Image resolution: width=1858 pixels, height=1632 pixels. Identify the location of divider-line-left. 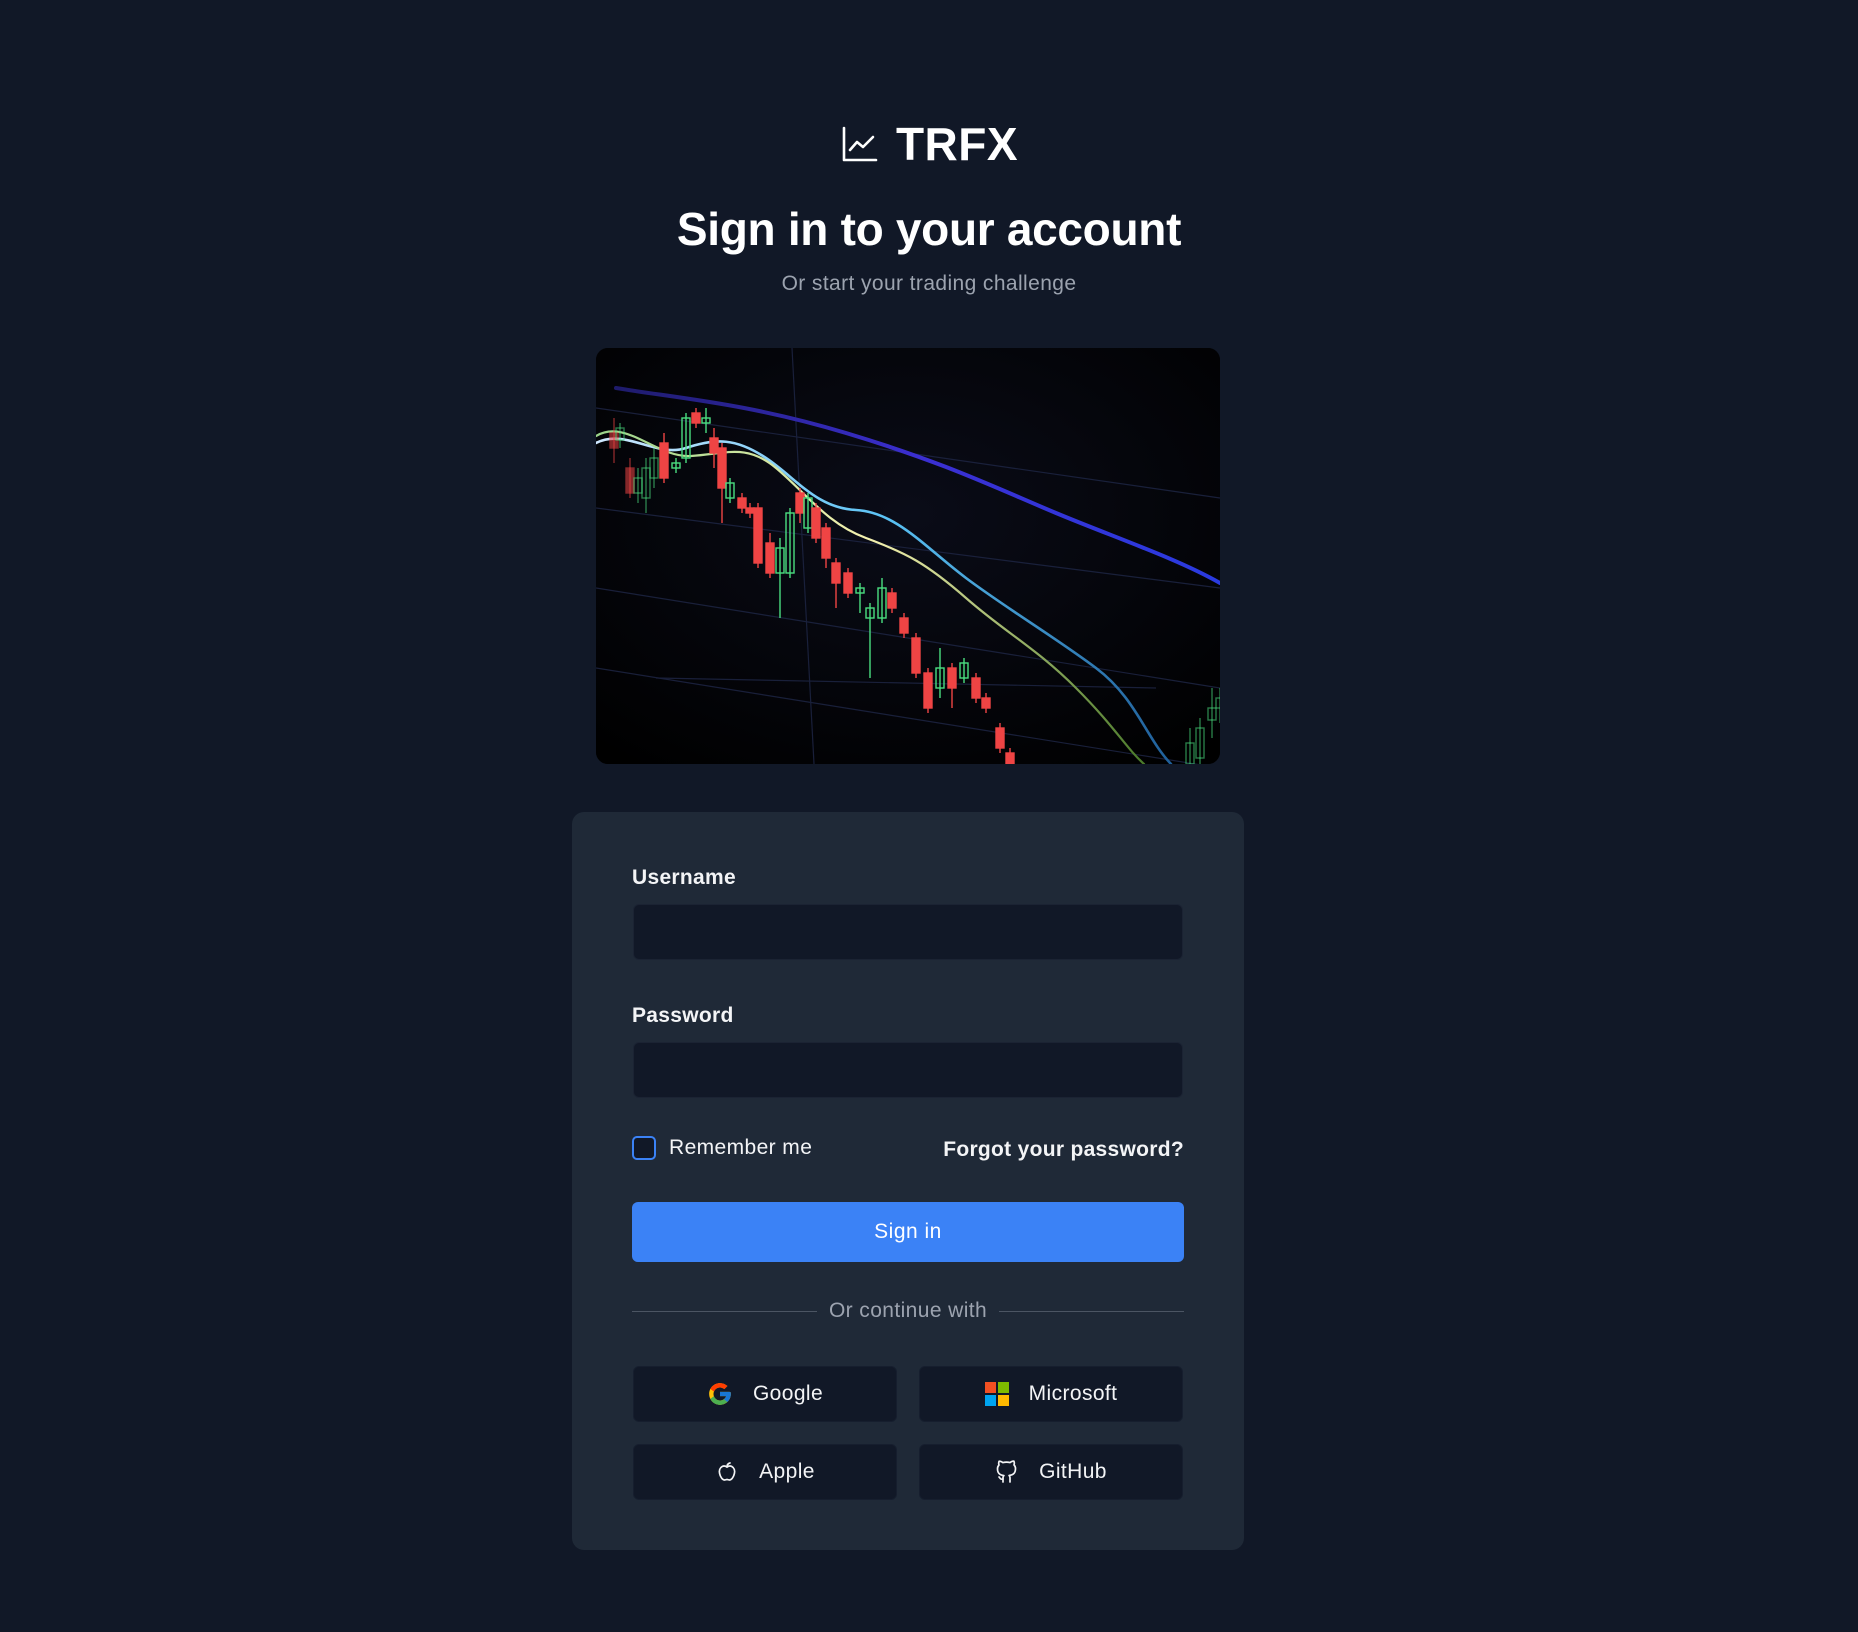
(724, 1311).